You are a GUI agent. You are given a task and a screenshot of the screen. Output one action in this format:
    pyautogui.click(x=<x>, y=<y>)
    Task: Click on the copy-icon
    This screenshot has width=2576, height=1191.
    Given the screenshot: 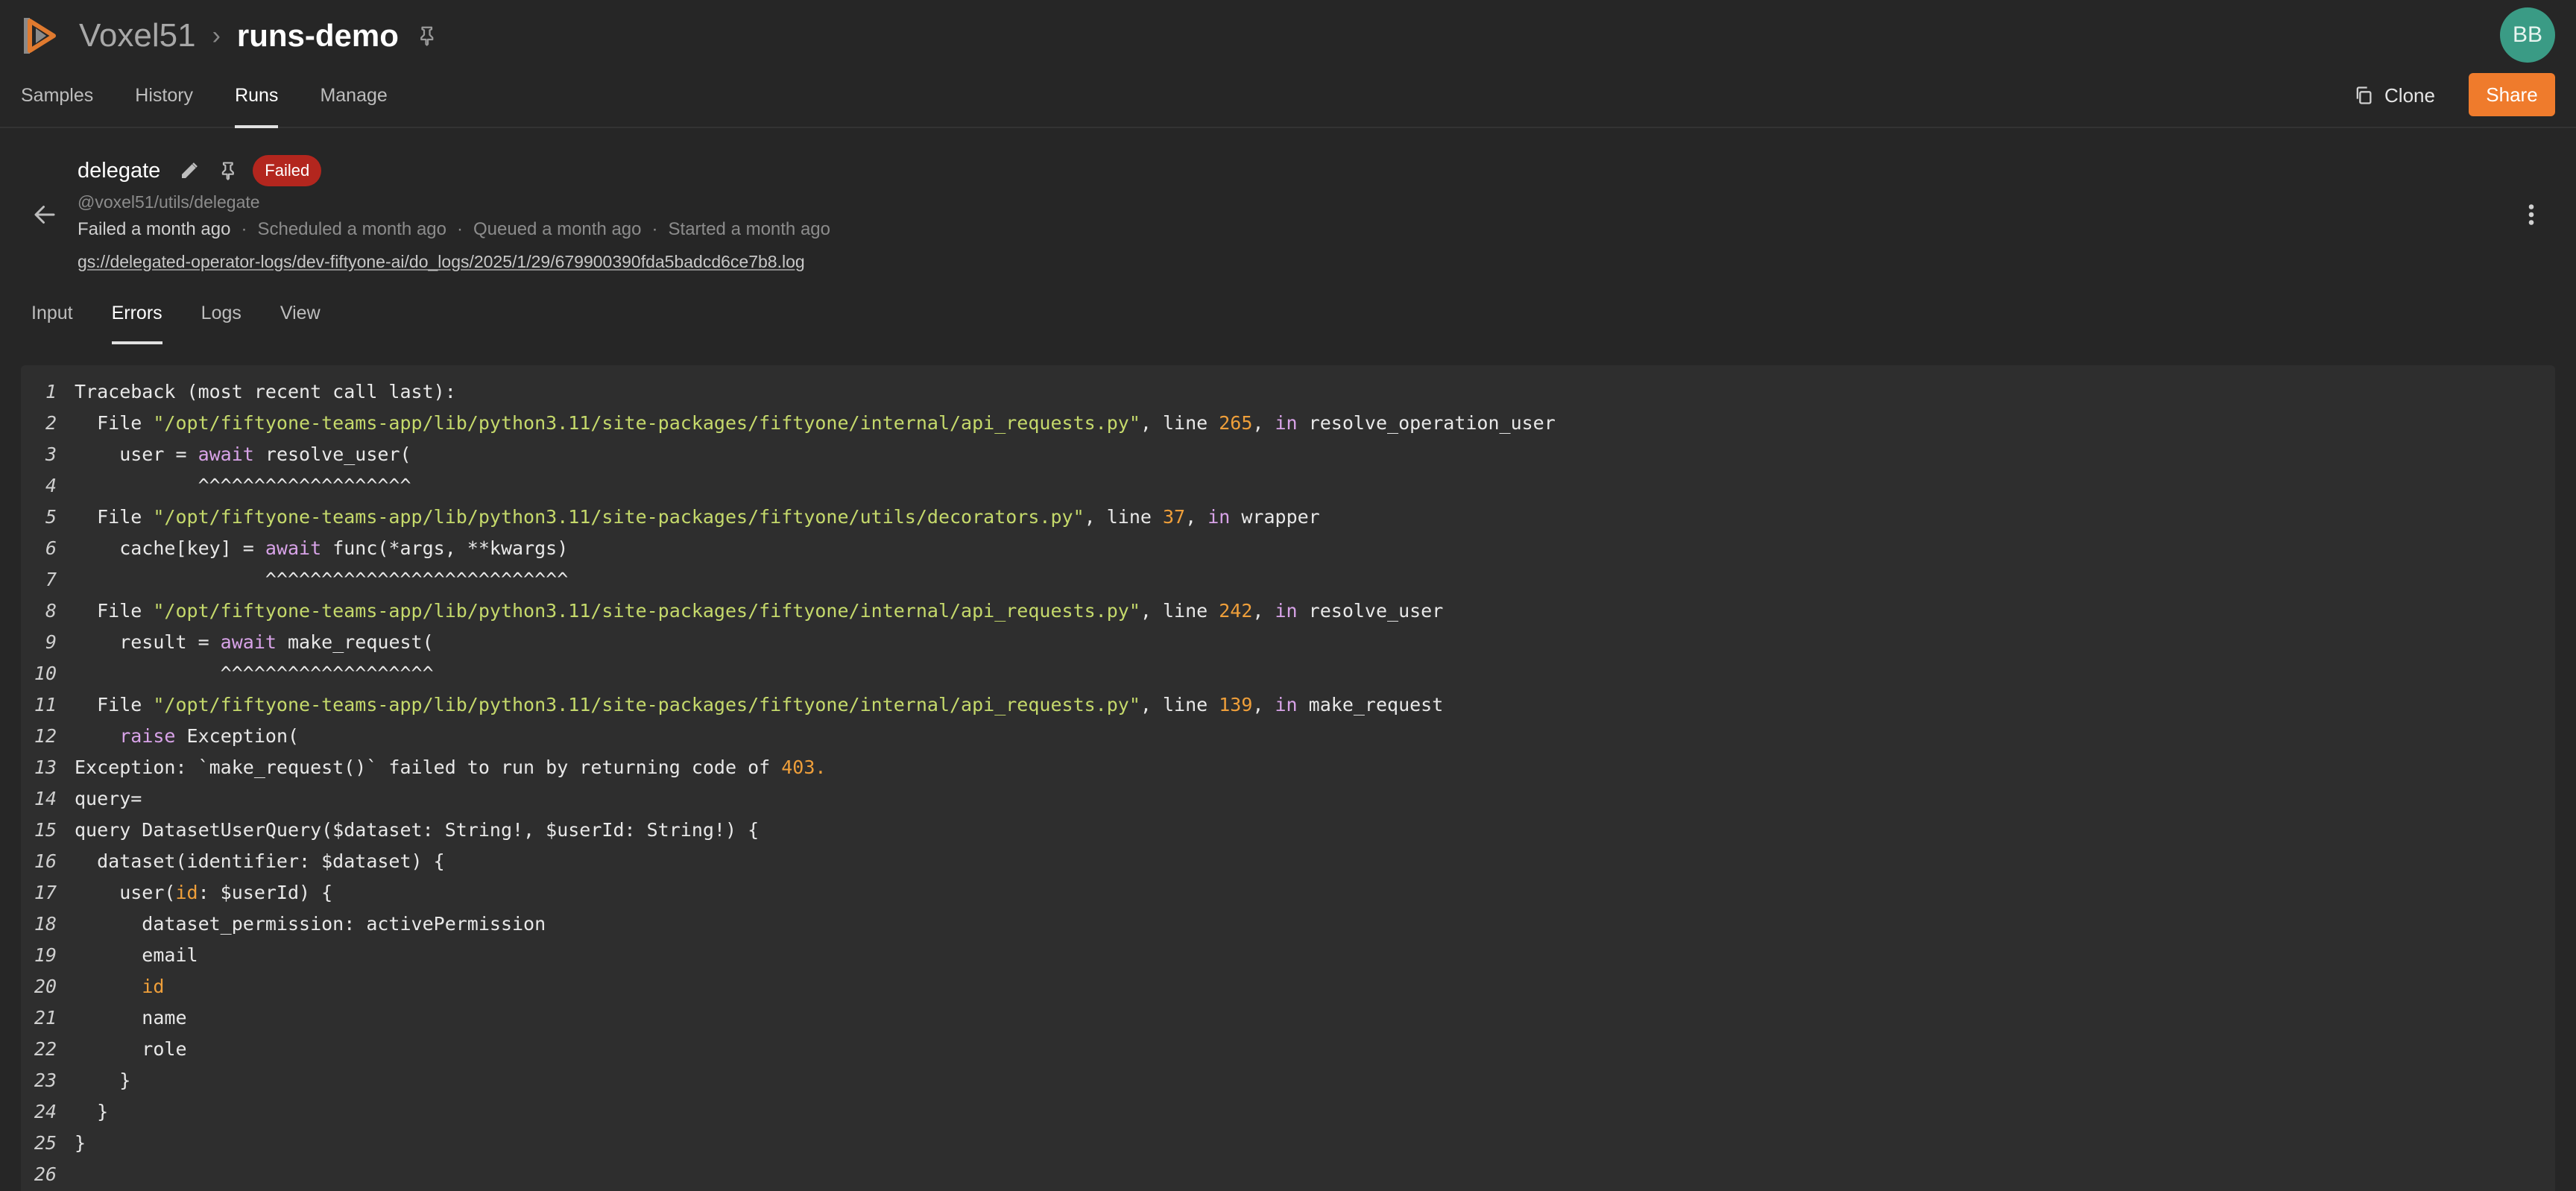 What is the action you would take?
    pyautogui.click(x=2364, y=95)
    